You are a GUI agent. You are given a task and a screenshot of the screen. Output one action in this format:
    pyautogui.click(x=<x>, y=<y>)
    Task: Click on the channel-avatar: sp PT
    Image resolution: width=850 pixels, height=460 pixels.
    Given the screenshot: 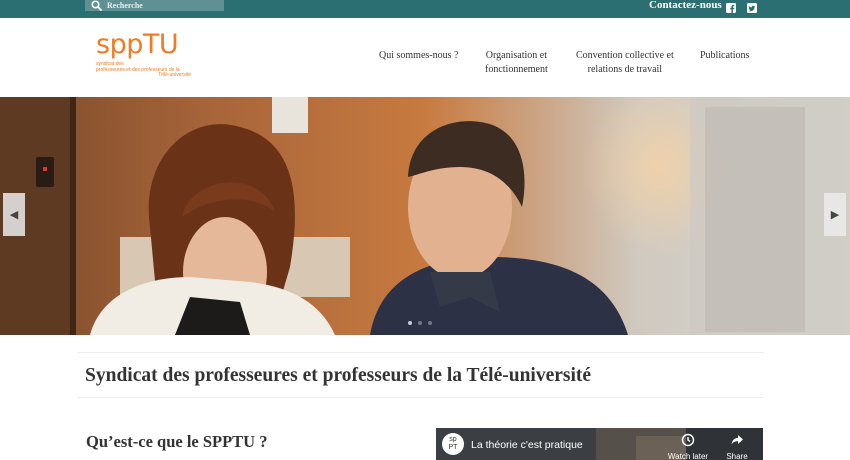 What is the action you would take?
    pyautogui.click(x=453, y=444)
    